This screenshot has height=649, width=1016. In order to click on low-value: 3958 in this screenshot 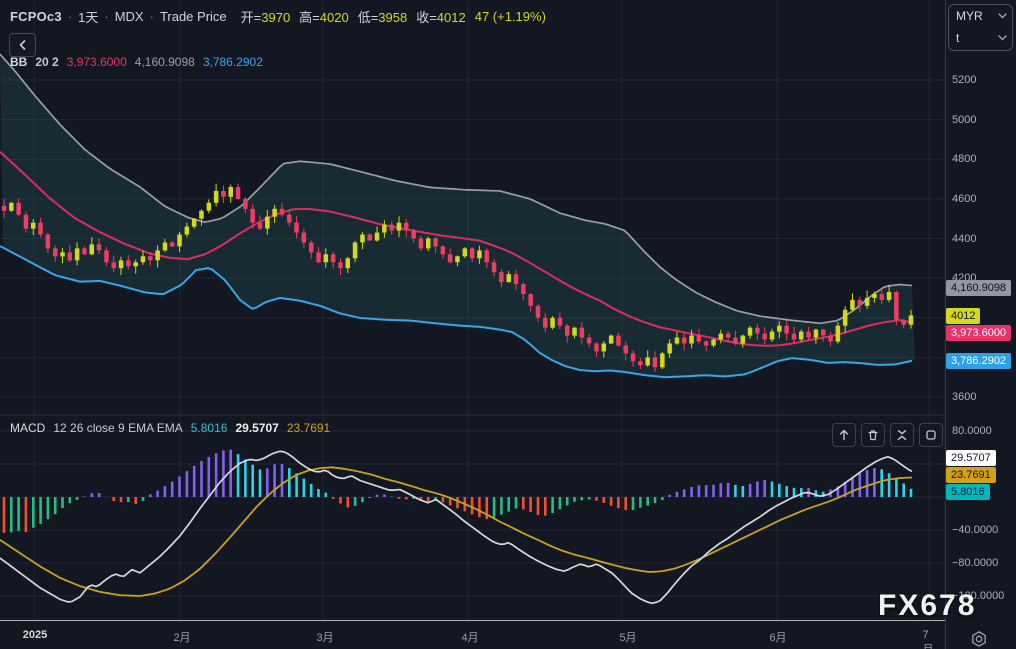, I will do `click(393, 17)`.